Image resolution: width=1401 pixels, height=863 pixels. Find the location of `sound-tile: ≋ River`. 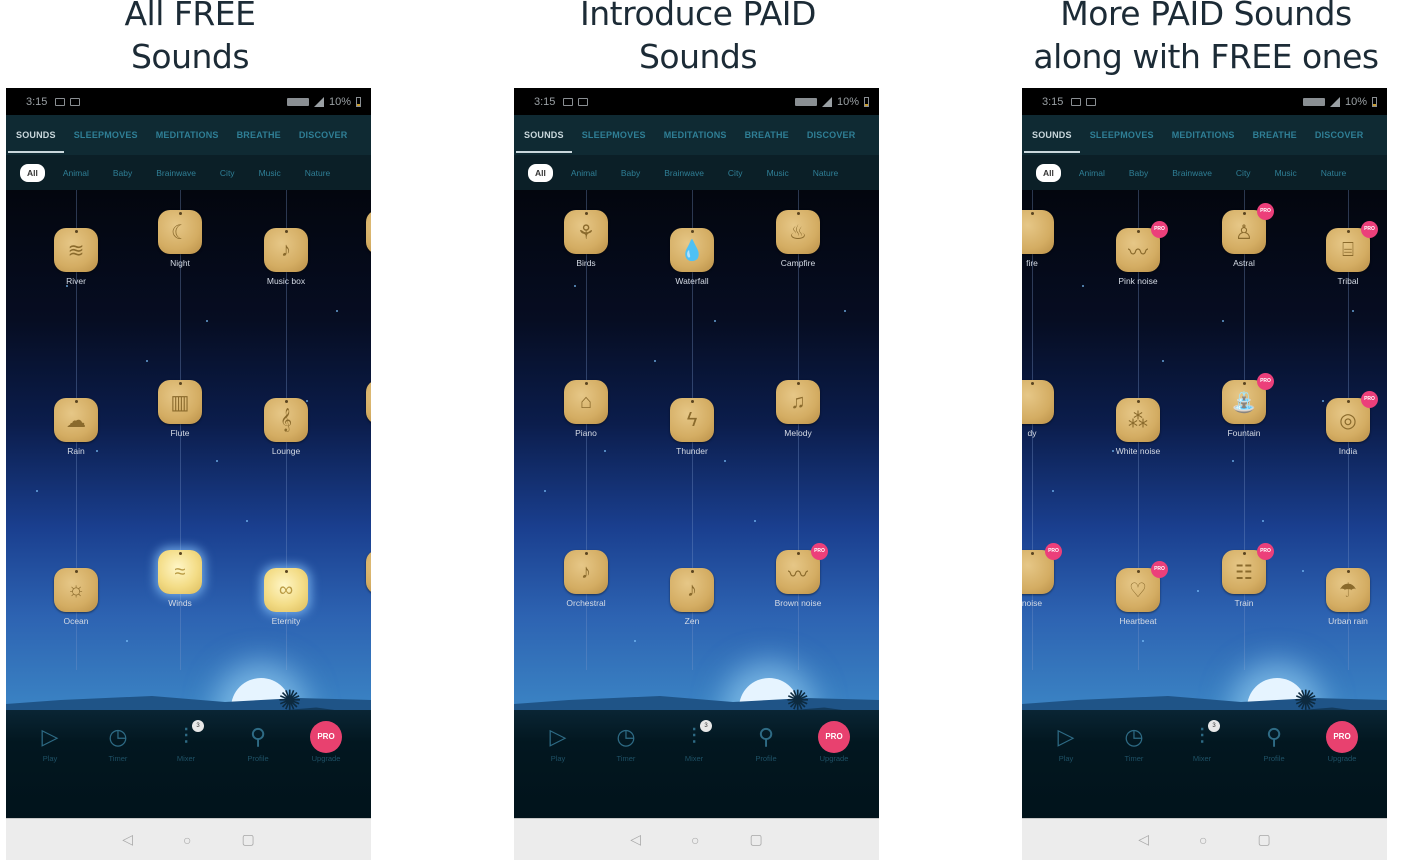

sound-tile: ≋ River is located at coordinates (76, 257).